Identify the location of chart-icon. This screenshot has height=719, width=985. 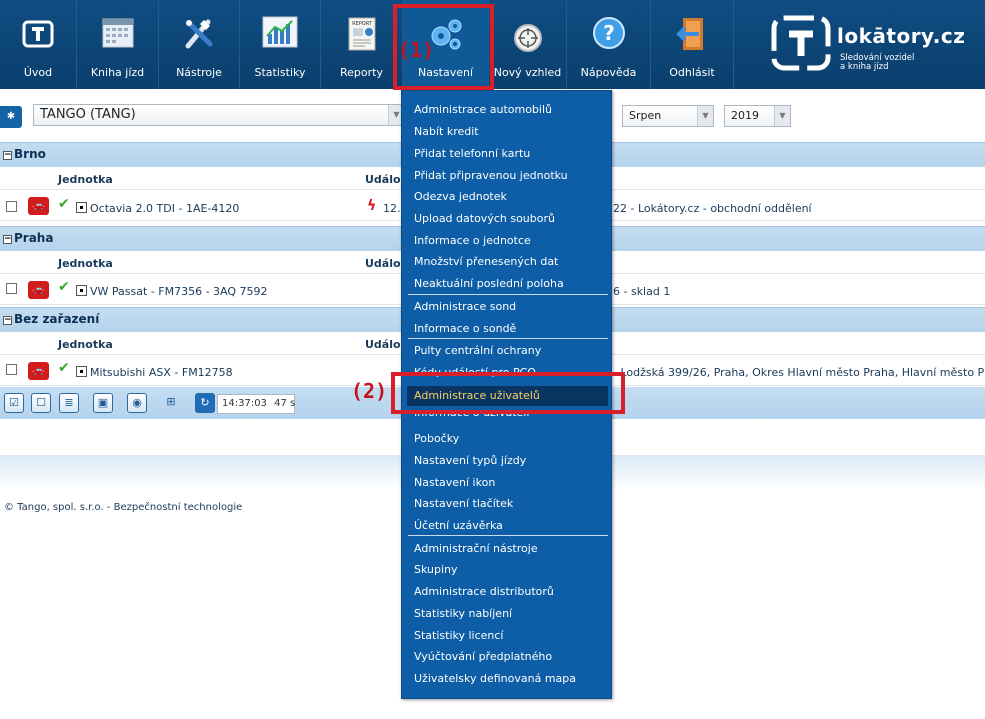
(280, 33).